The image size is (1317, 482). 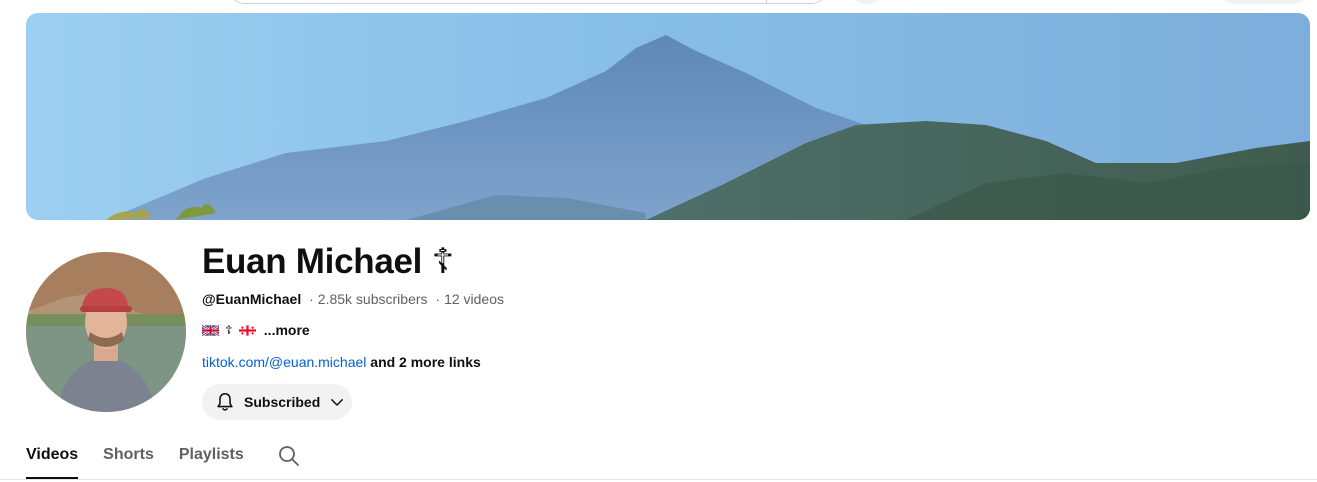 I want to click on search-icon, so click(x=289, y=456).